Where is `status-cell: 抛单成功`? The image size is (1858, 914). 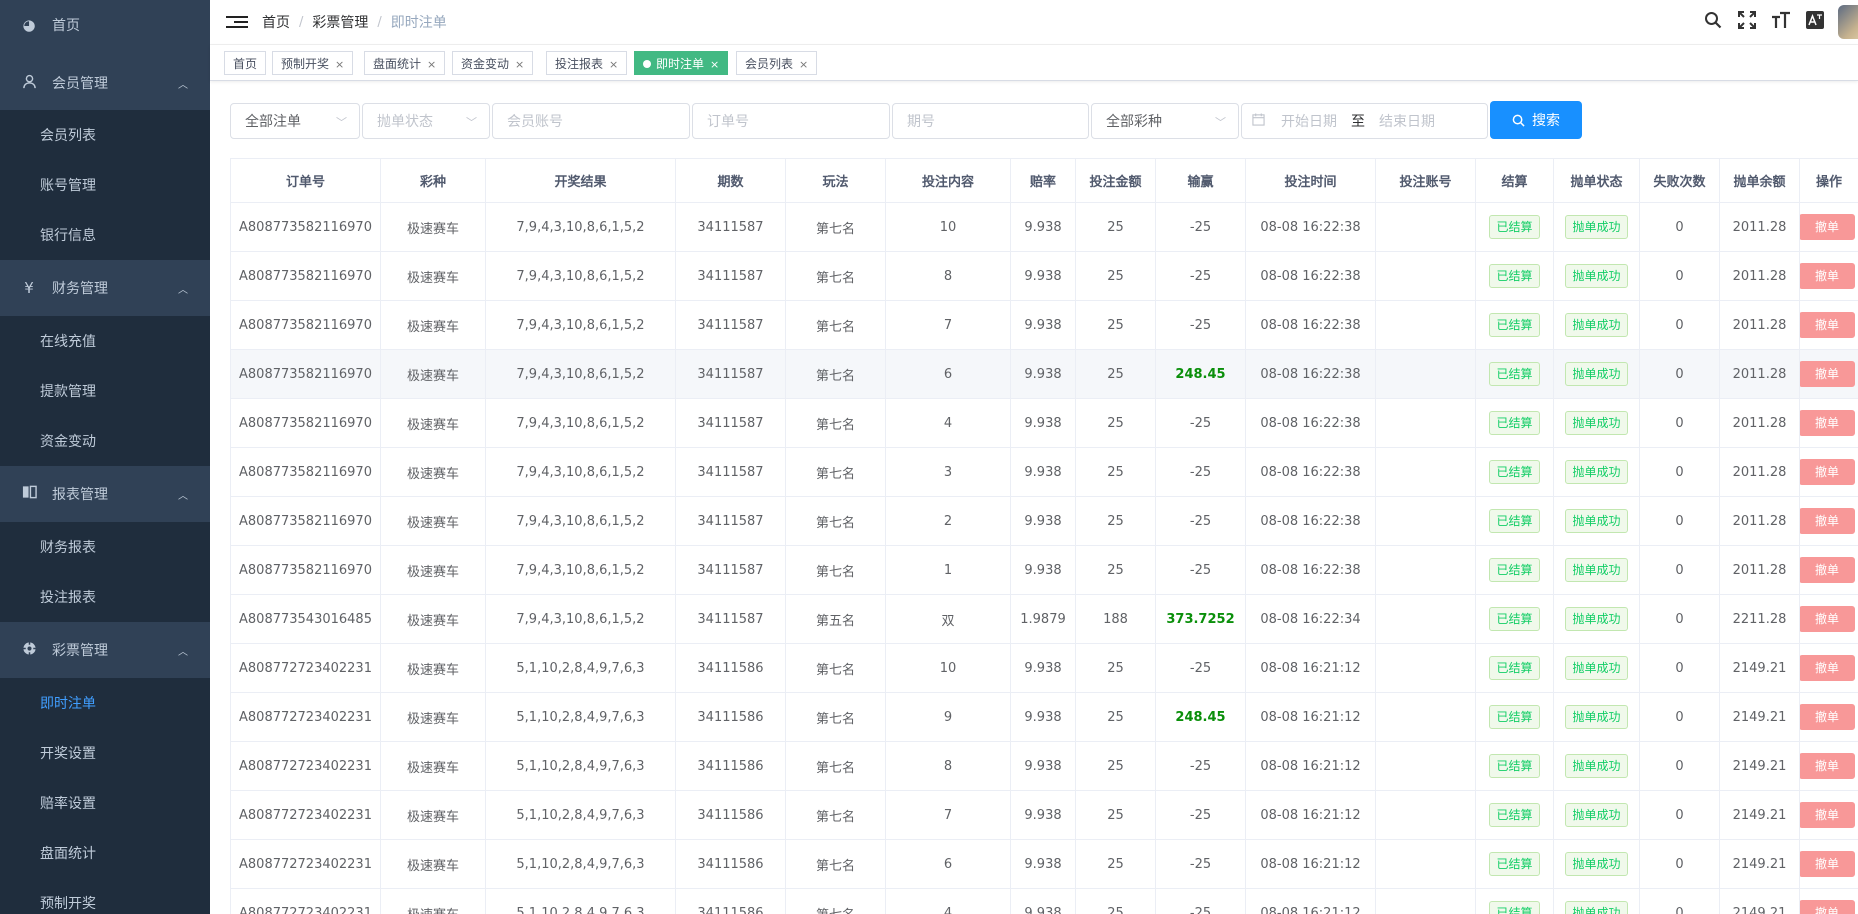 status-cell: 抛单成功 is located at coordinates (1596, 570).